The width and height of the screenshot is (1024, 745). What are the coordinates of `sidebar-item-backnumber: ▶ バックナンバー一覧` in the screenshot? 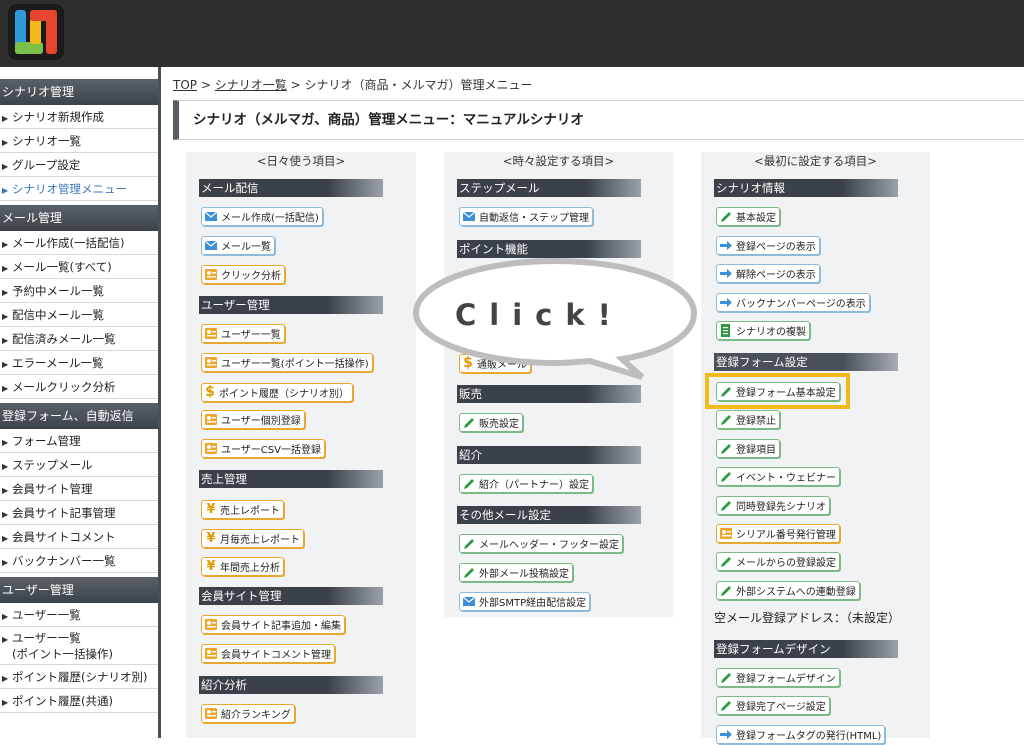 It's located at (79, 561).